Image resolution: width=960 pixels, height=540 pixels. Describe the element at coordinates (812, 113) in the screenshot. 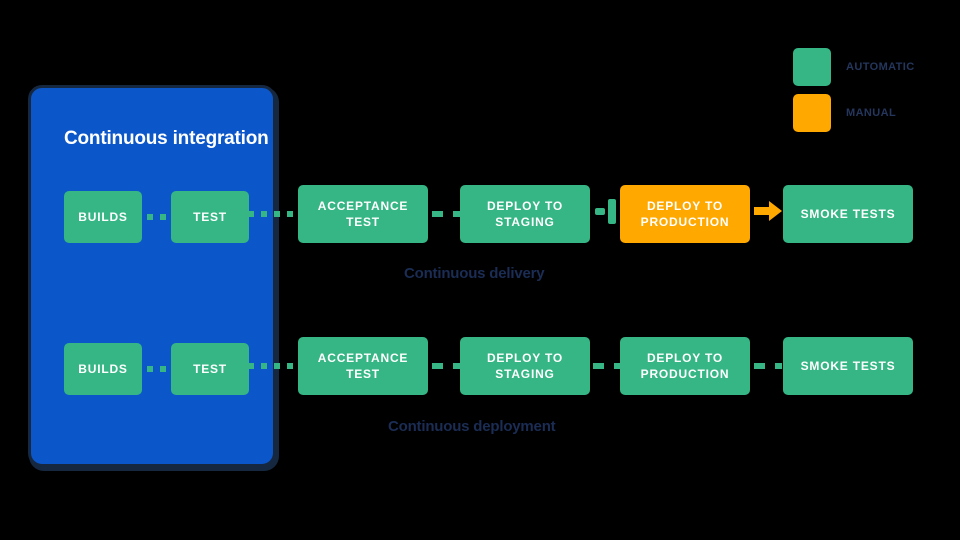

I see `legend-swatch-manual` at that location.